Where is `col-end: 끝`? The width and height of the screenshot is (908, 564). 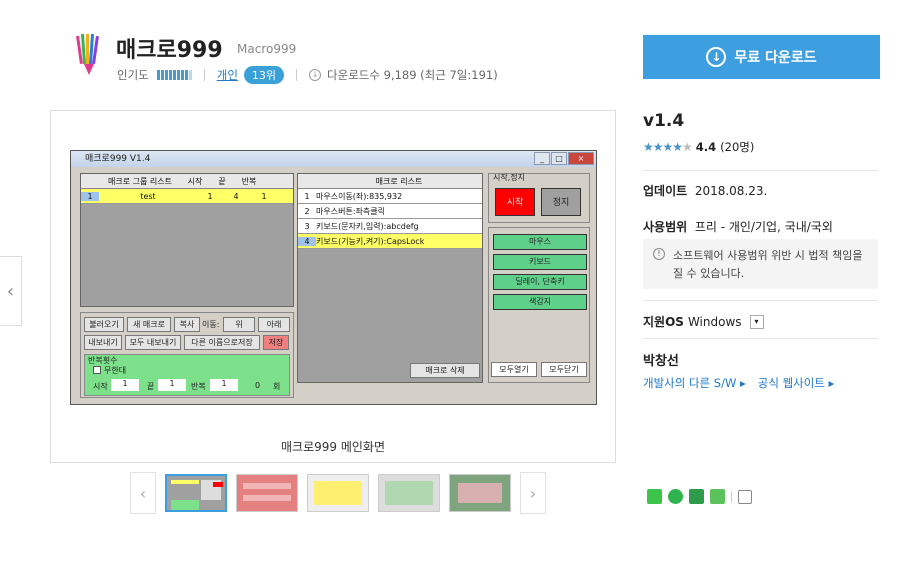 col-end: 끝 is located at coordinates (222, 181).